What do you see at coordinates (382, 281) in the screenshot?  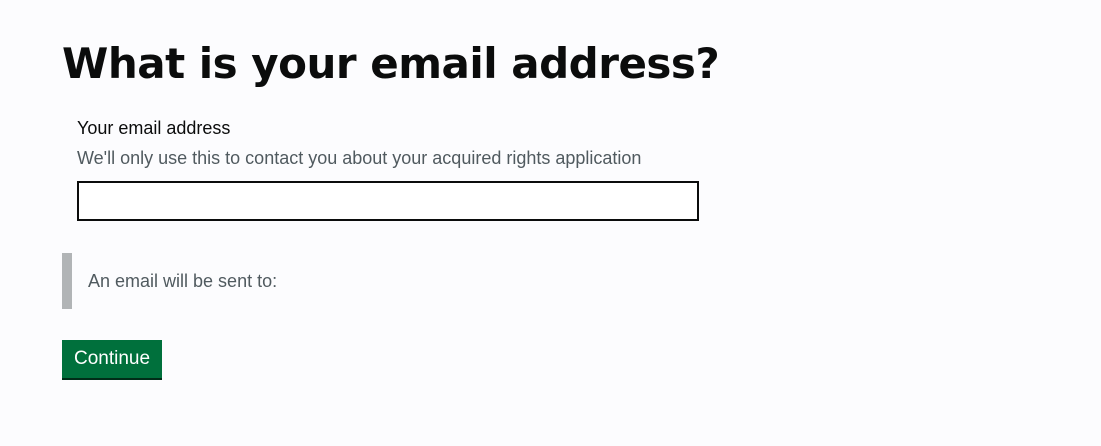 I see `inset-text-panel: An email will be sent to:` at bounding box center [382, 281].